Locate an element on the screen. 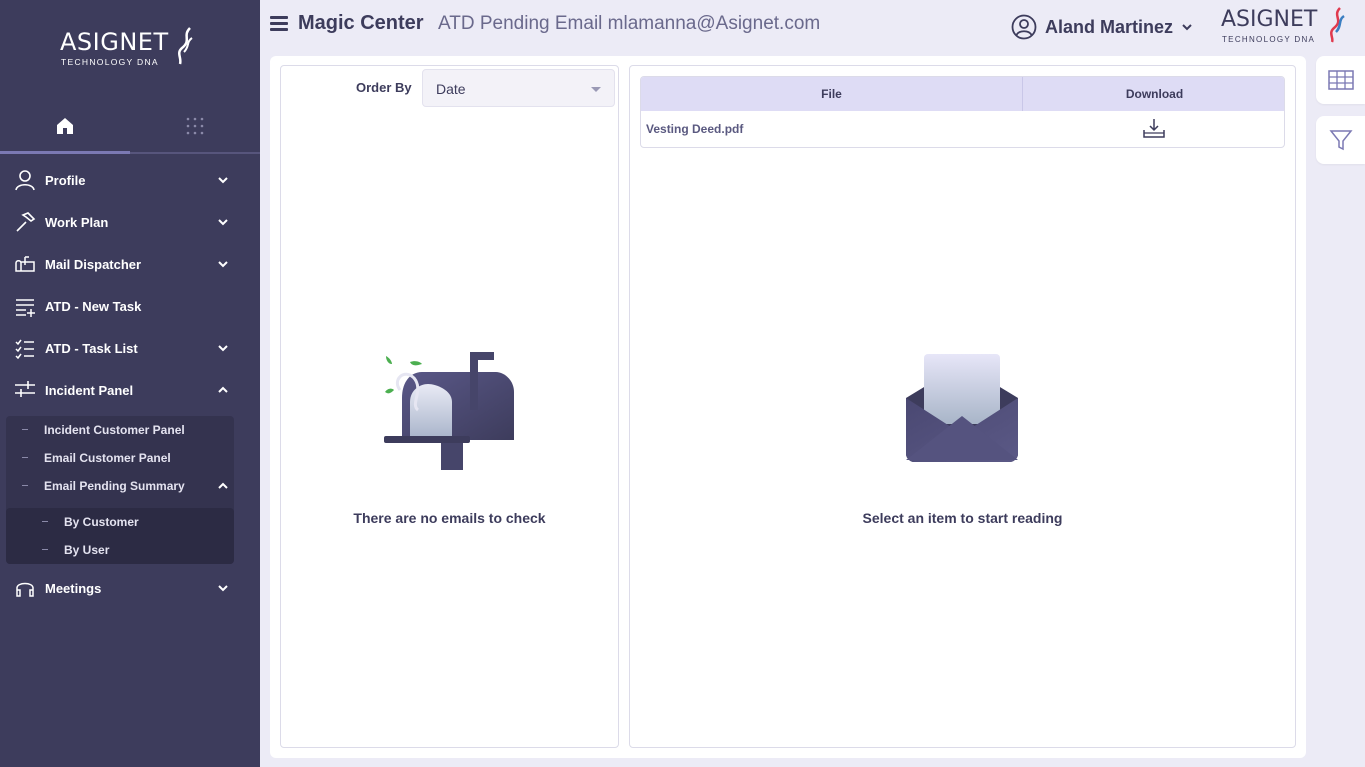 The width and height of the screenshot is (1365, 767). apps-grid-icon is located at coordinates (195, 126).